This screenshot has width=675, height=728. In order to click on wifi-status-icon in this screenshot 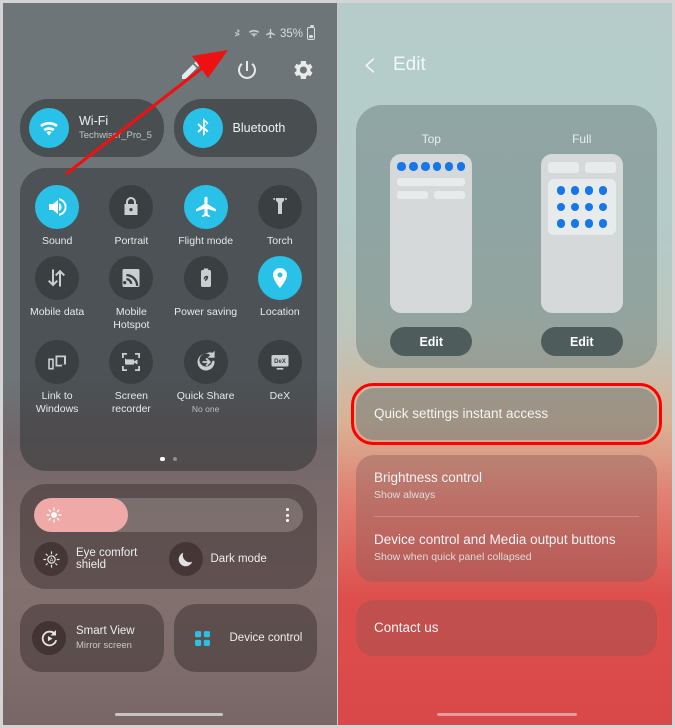, I will do `click(254, 33)`.